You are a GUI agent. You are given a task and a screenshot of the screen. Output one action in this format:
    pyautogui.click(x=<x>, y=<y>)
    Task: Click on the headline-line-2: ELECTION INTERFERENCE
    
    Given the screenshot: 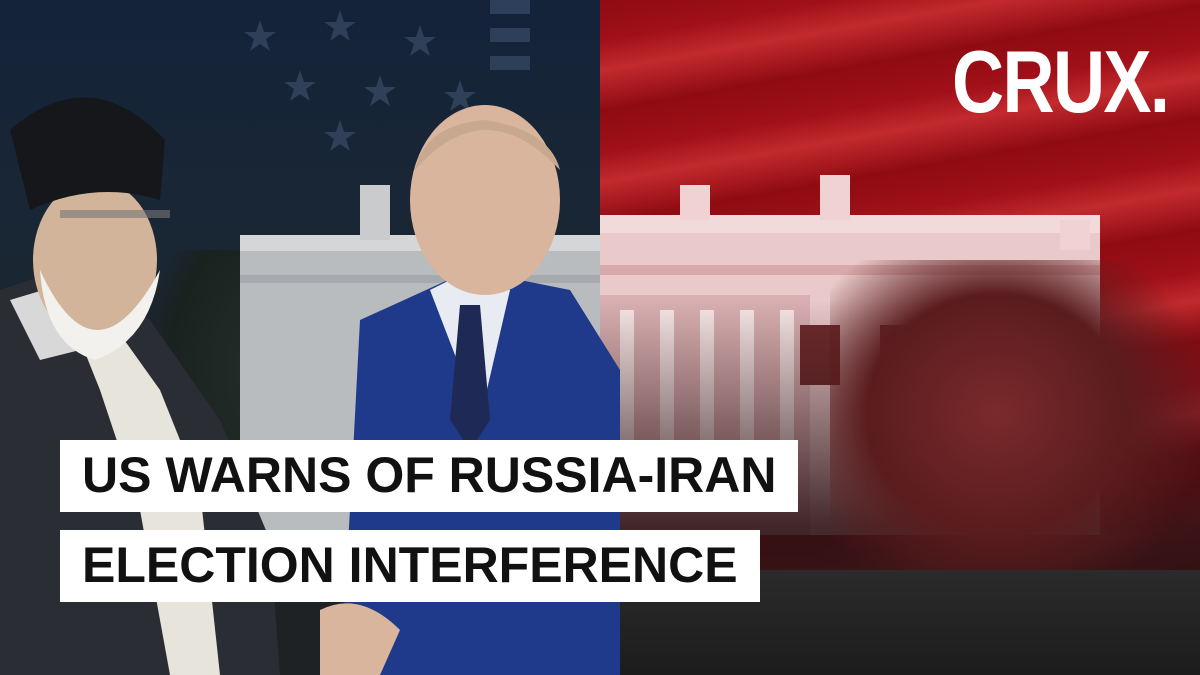 What is the action you would take?
    pyautogui.click(x=410, y=566)
    